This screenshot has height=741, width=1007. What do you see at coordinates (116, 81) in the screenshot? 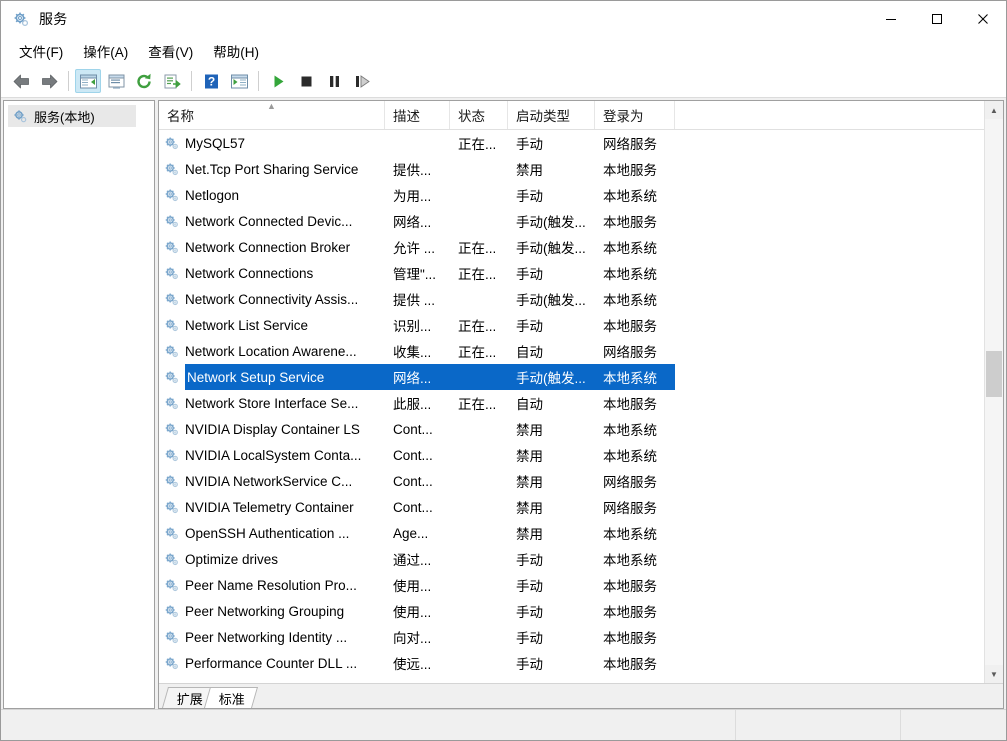
I see `properties-icon` at bounding box center [116, 81].